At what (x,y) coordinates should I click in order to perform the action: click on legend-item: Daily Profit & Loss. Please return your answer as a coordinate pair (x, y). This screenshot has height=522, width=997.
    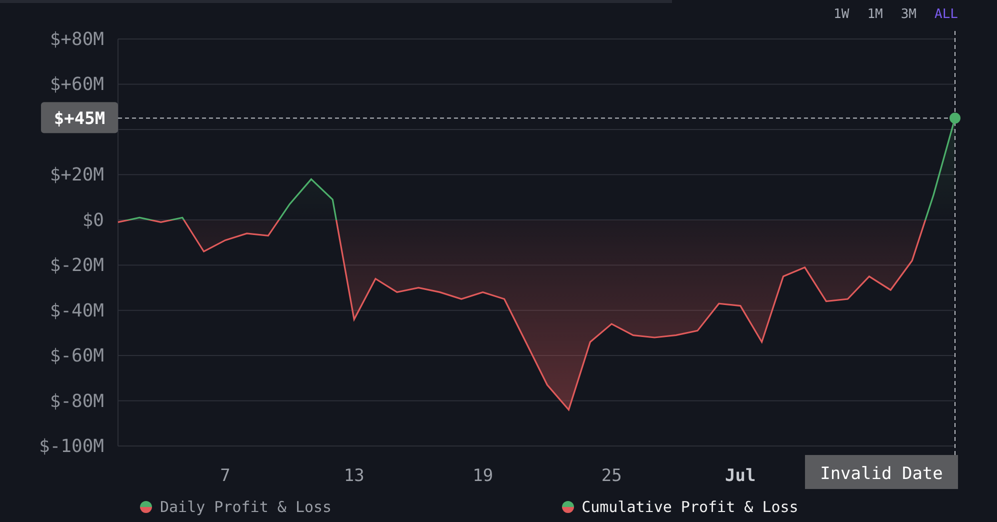
    Looking at the image, I should click on (236, 507).